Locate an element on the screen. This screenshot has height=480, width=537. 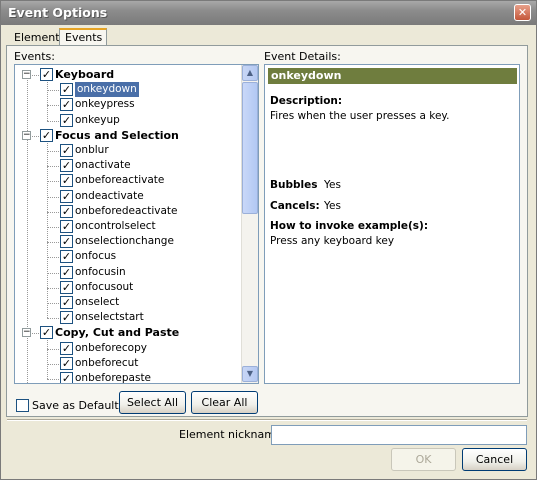
tree-item: ✓ onbeforecopy is located at coordinates (127, 348).